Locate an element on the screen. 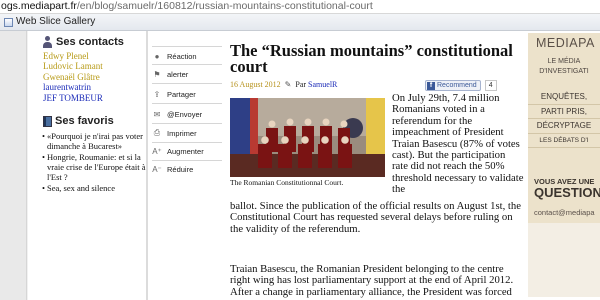  promo-item: LES DÉBATS D'I is located at coordinates (564, 141).